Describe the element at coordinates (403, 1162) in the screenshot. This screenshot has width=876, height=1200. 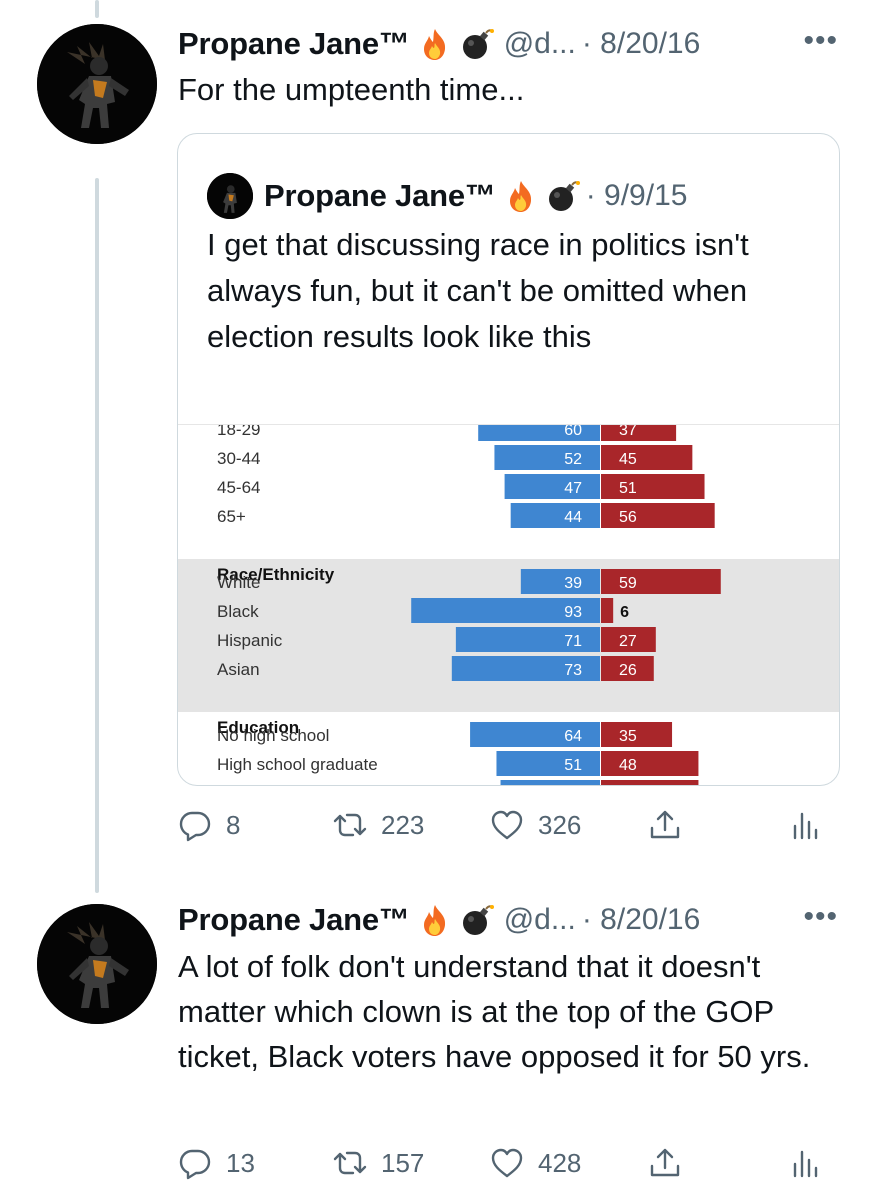
I see `retweet-count: 157` at that location.